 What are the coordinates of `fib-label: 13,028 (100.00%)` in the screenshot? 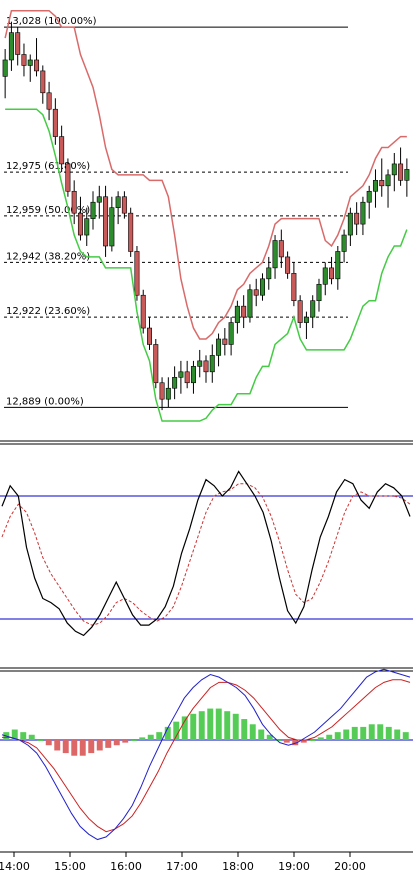 It's located at (51, 21).